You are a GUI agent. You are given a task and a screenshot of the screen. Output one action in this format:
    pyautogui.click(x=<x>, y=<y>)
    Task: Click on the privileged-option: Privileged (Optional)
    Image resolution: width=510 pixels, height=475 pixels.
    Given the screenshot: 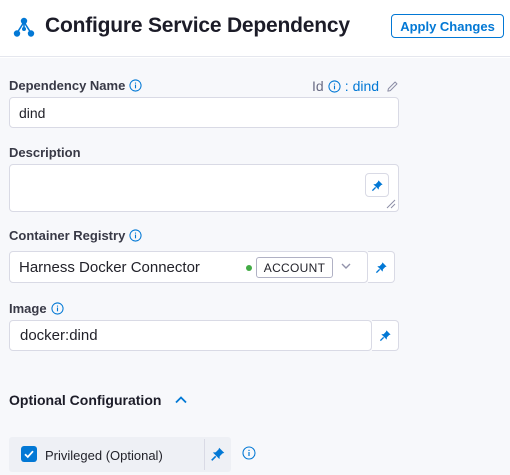 What is the action you would take?
    pyautogui.click(x=120, y=454)
    